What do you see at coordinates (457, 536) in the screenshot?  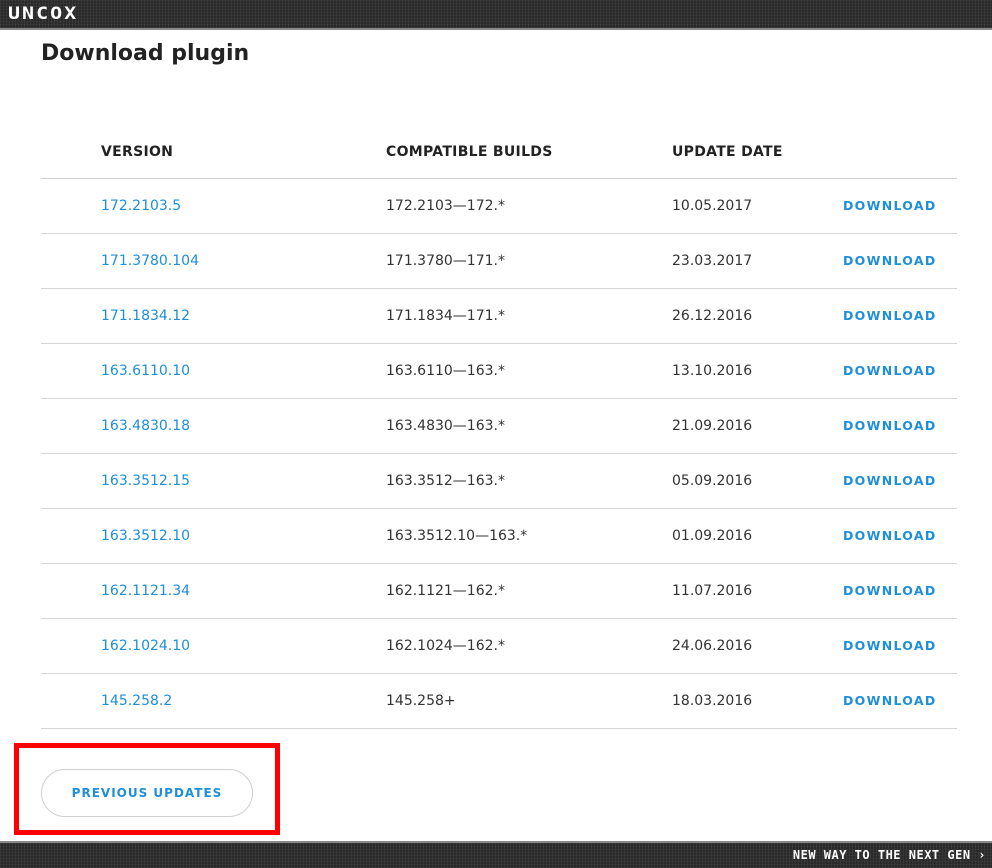 I see `compatible-builds-cell: 163.3512.10—163.*` at bounding box center [457, 536].